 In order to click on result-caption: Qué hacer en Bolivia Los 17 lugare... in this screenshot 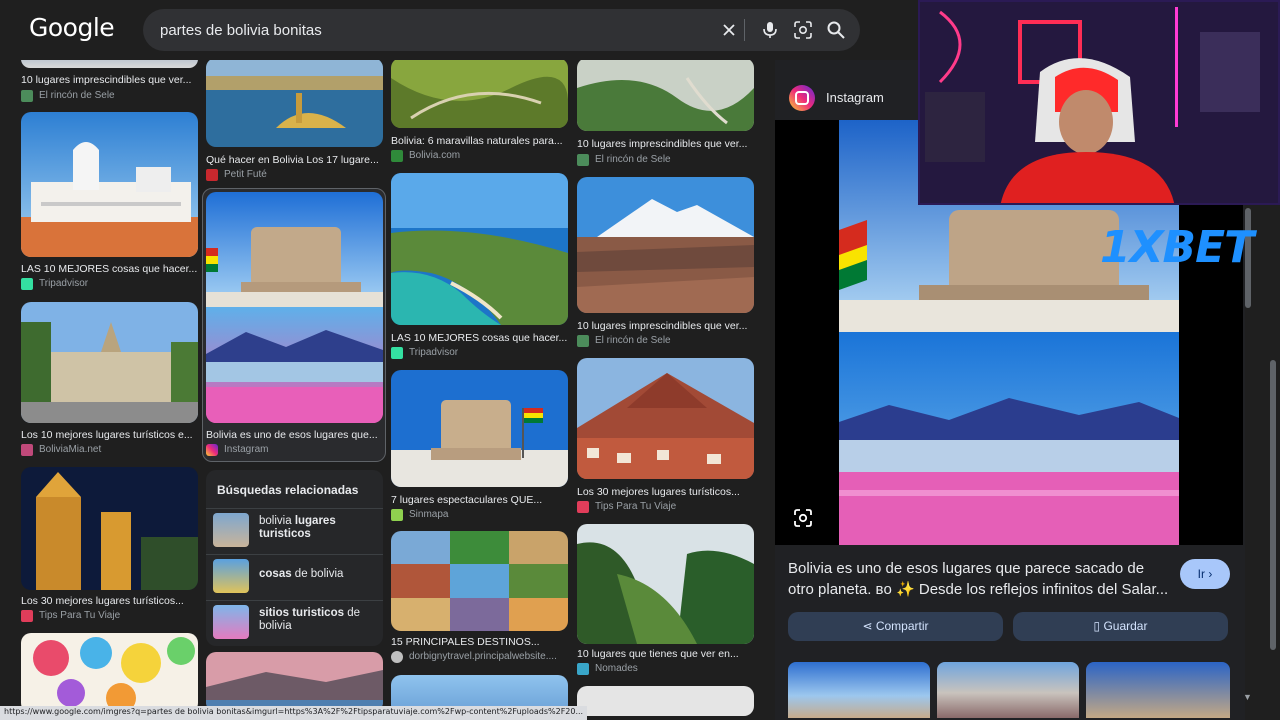, I will do `click(294, 160)`.